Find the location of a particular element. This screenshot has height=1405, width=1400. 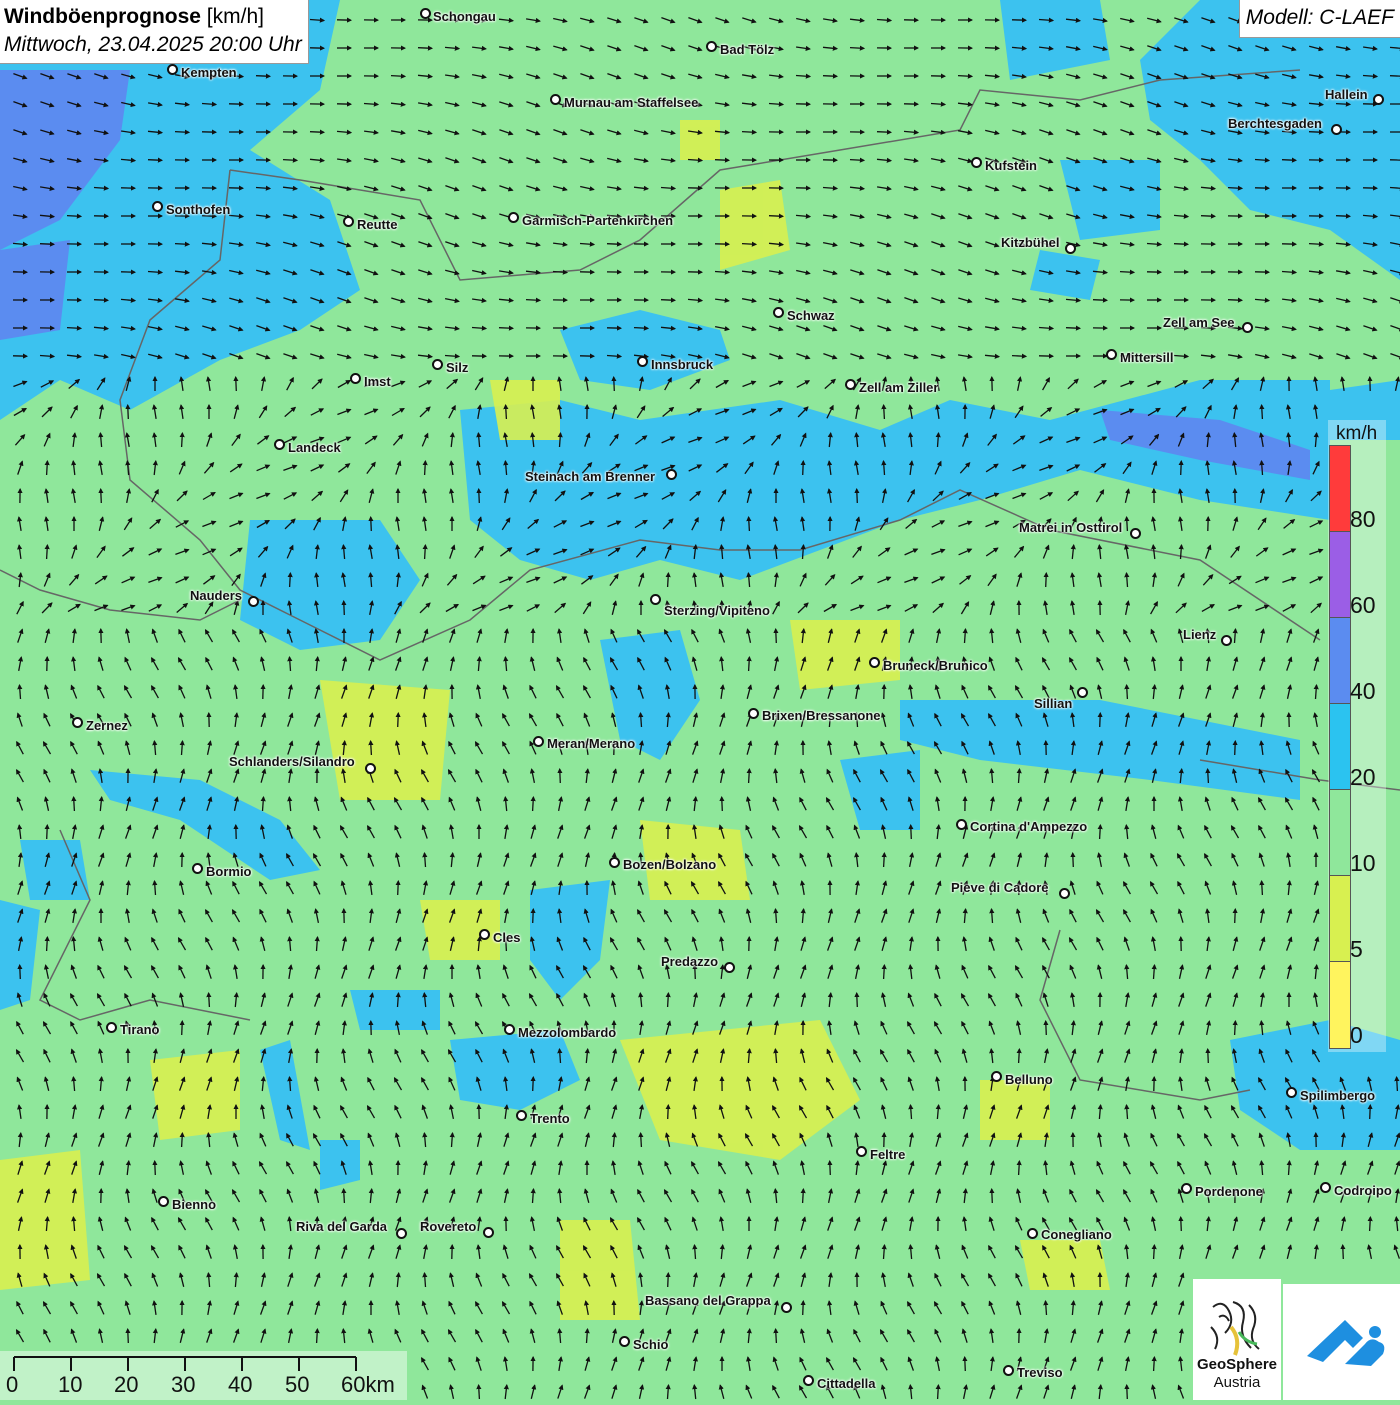

city-label: Imst is located at coordinates (377, 381).